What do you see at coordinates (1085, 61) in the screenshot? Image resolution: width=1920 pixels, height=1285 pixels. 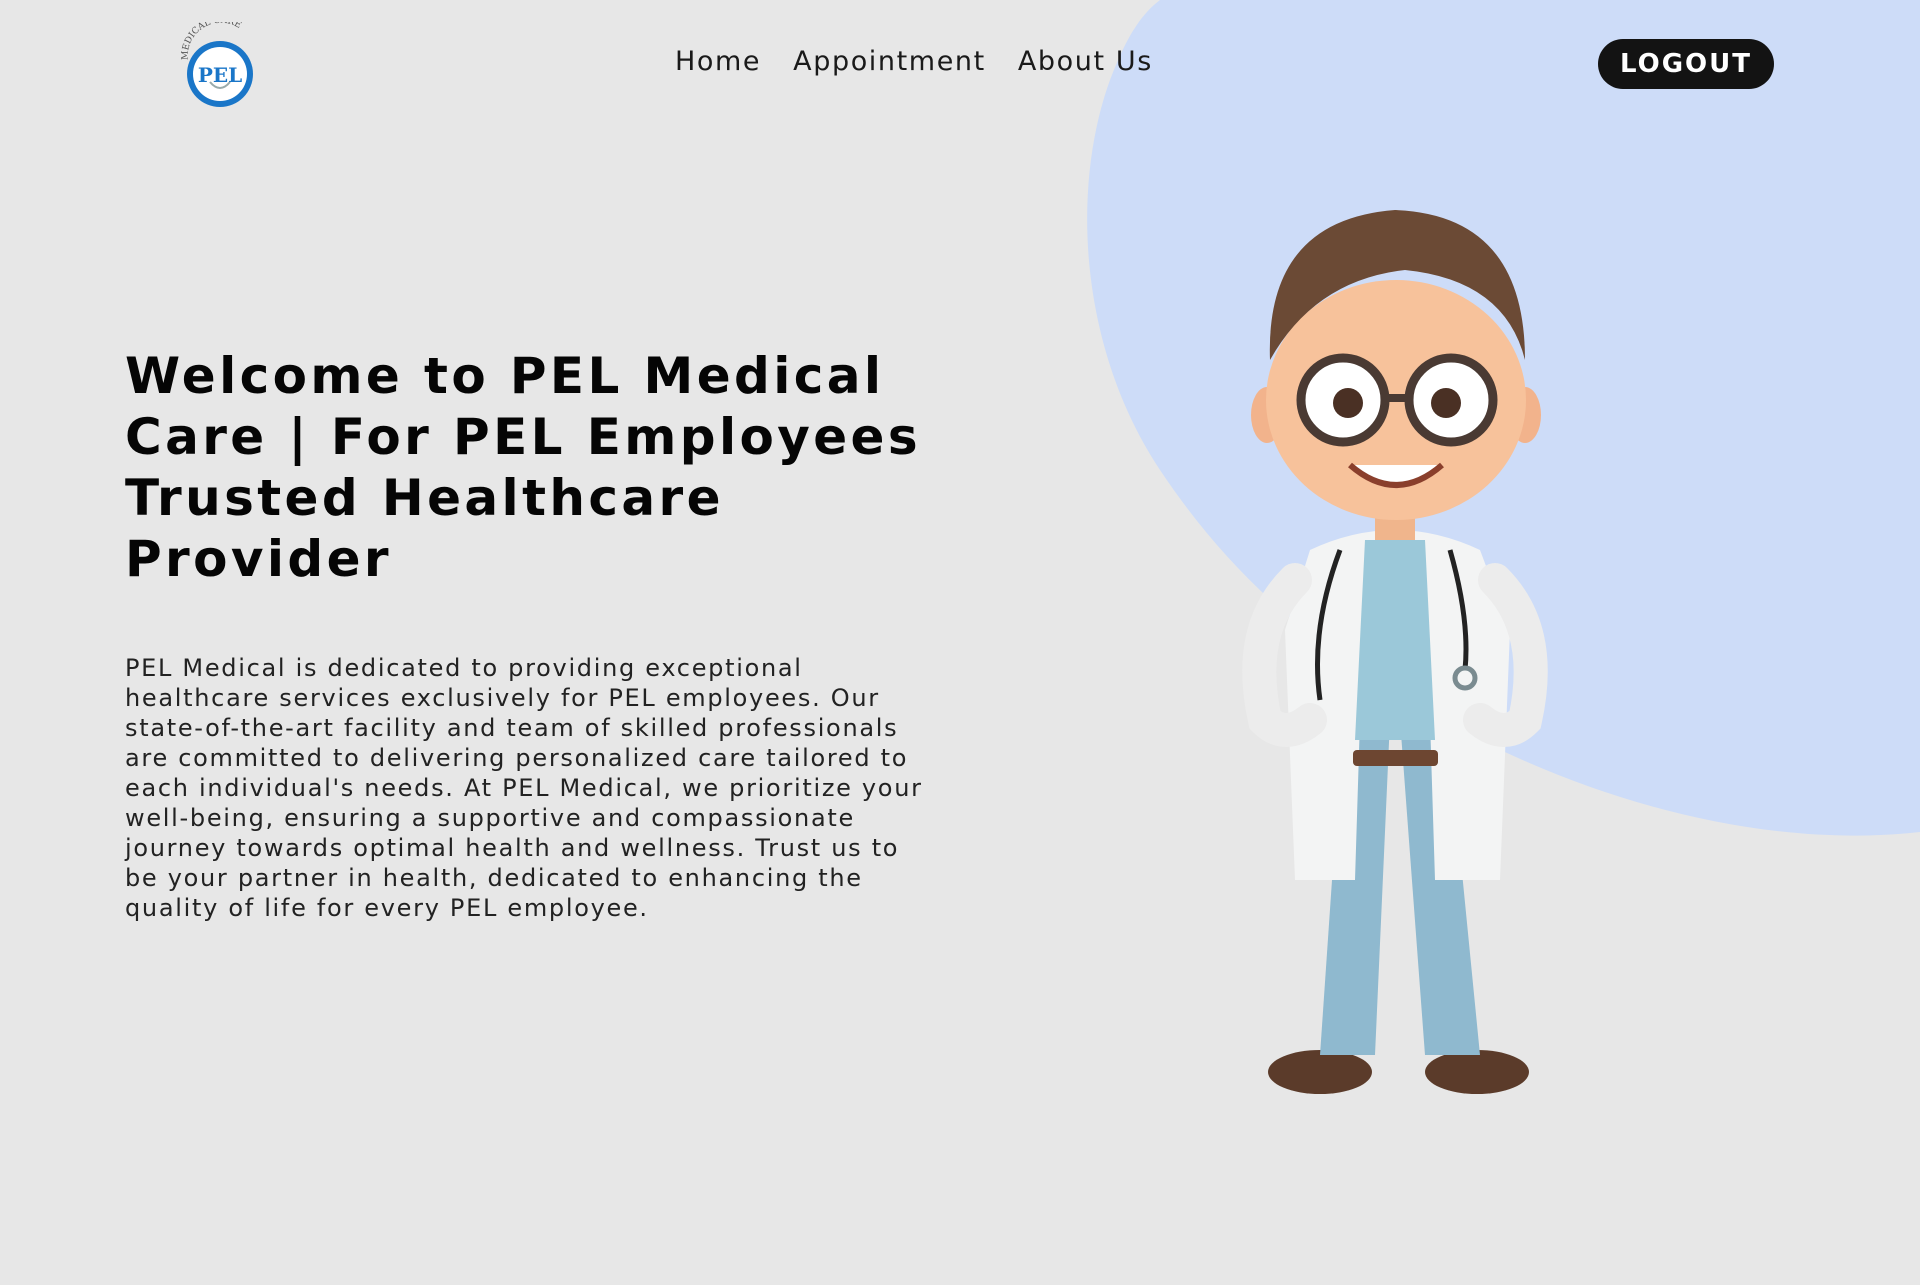 I see `nav-about-us: About Us` at bounding box center [1085, 61].